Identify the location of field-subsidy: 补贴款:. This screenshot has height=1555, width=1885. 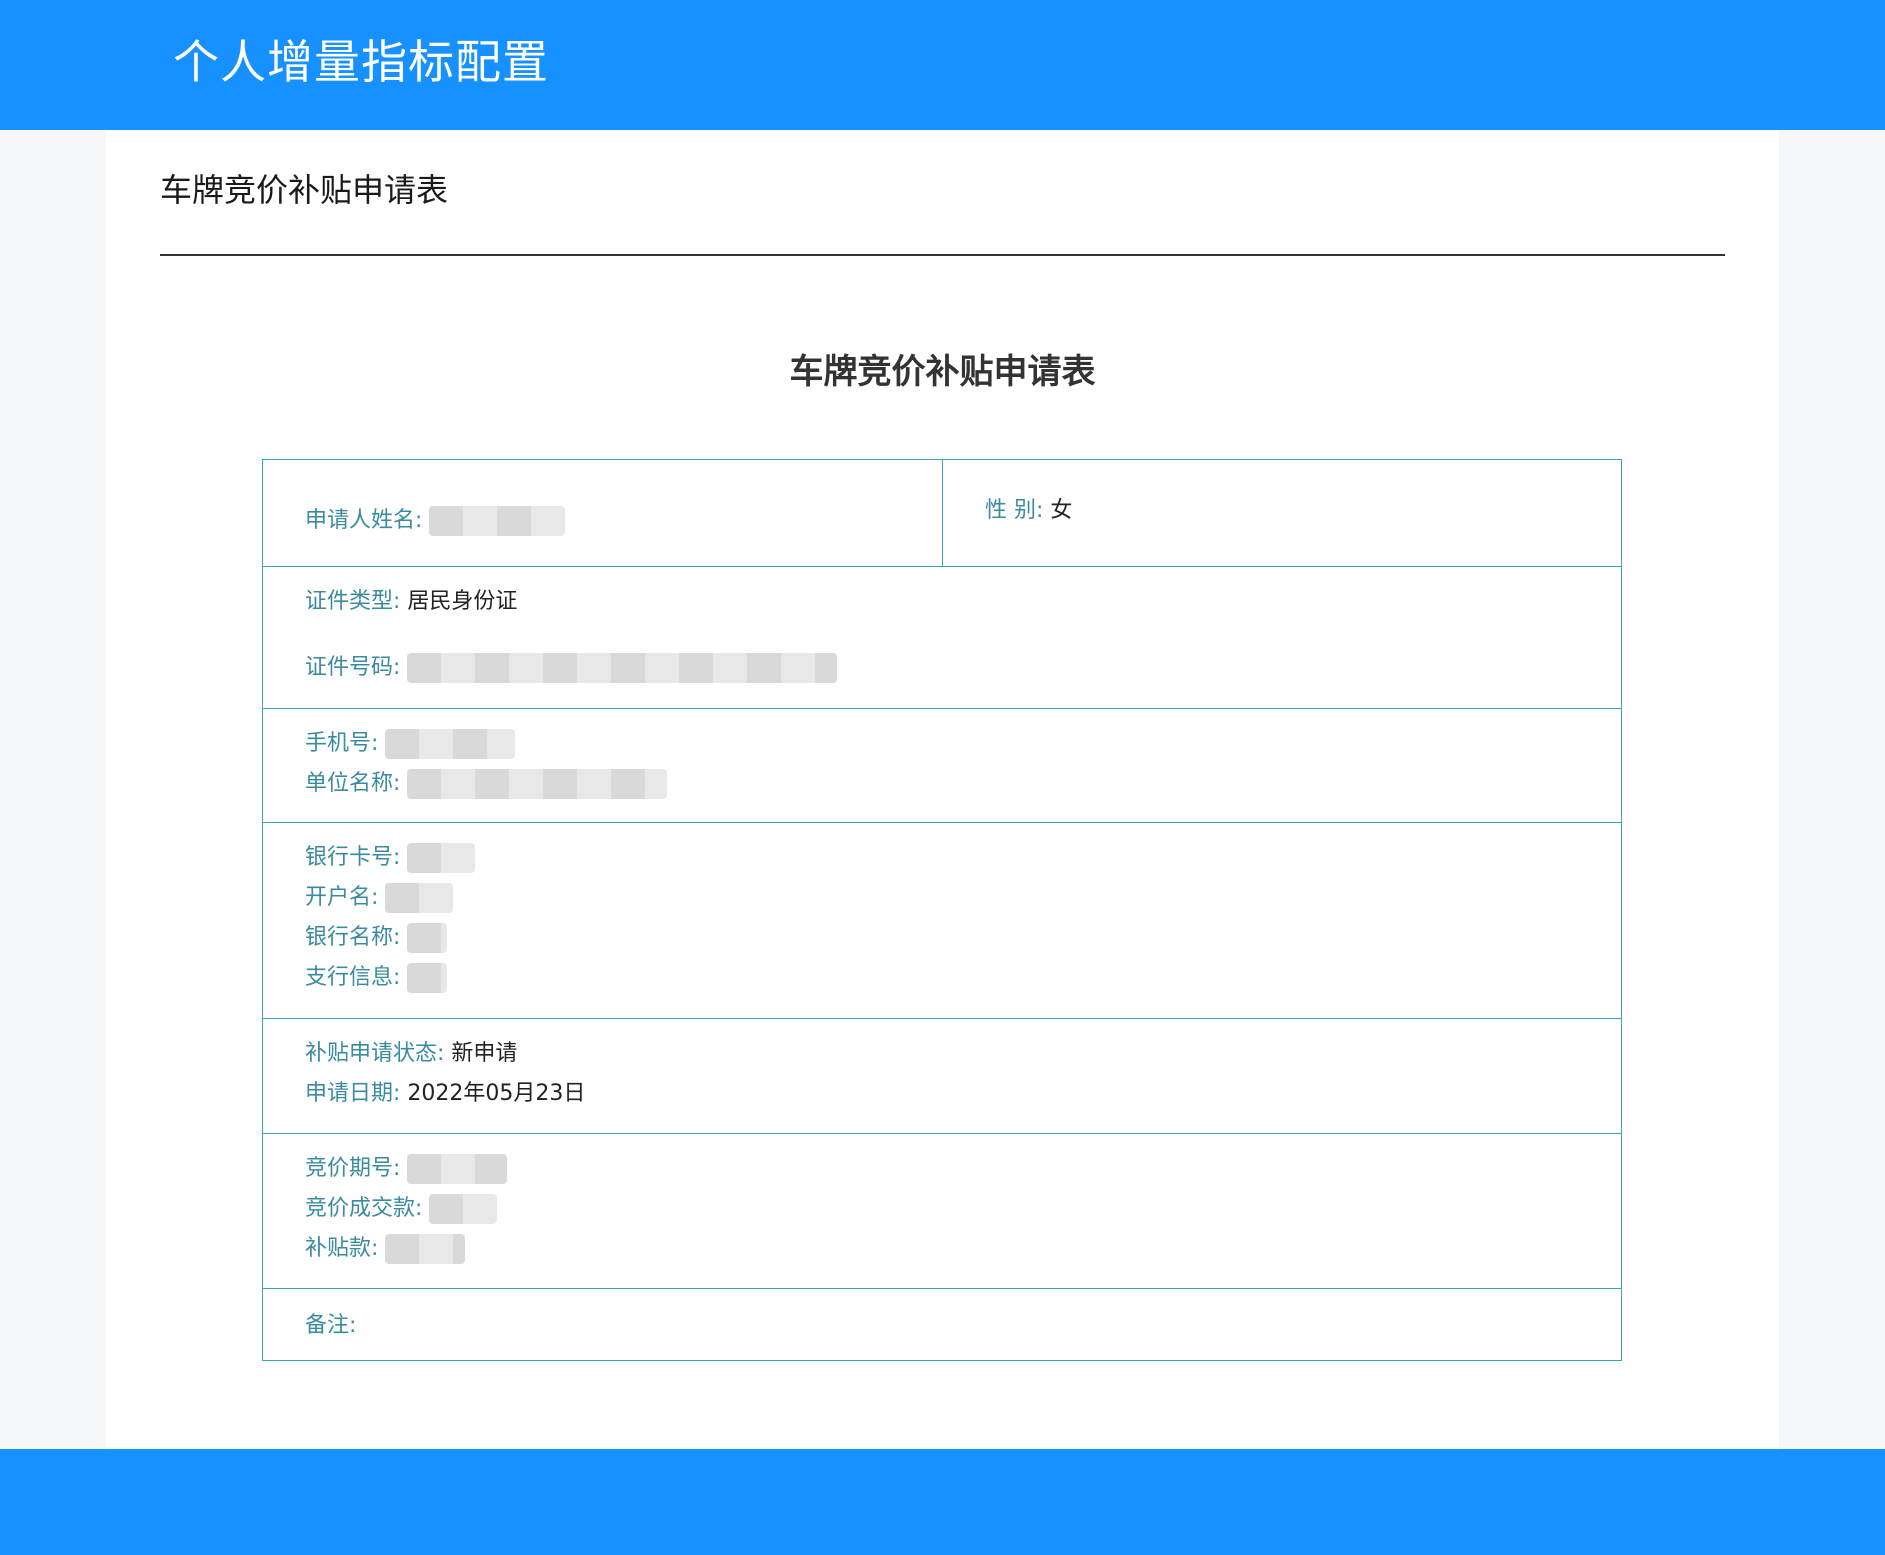
(385, 1249).